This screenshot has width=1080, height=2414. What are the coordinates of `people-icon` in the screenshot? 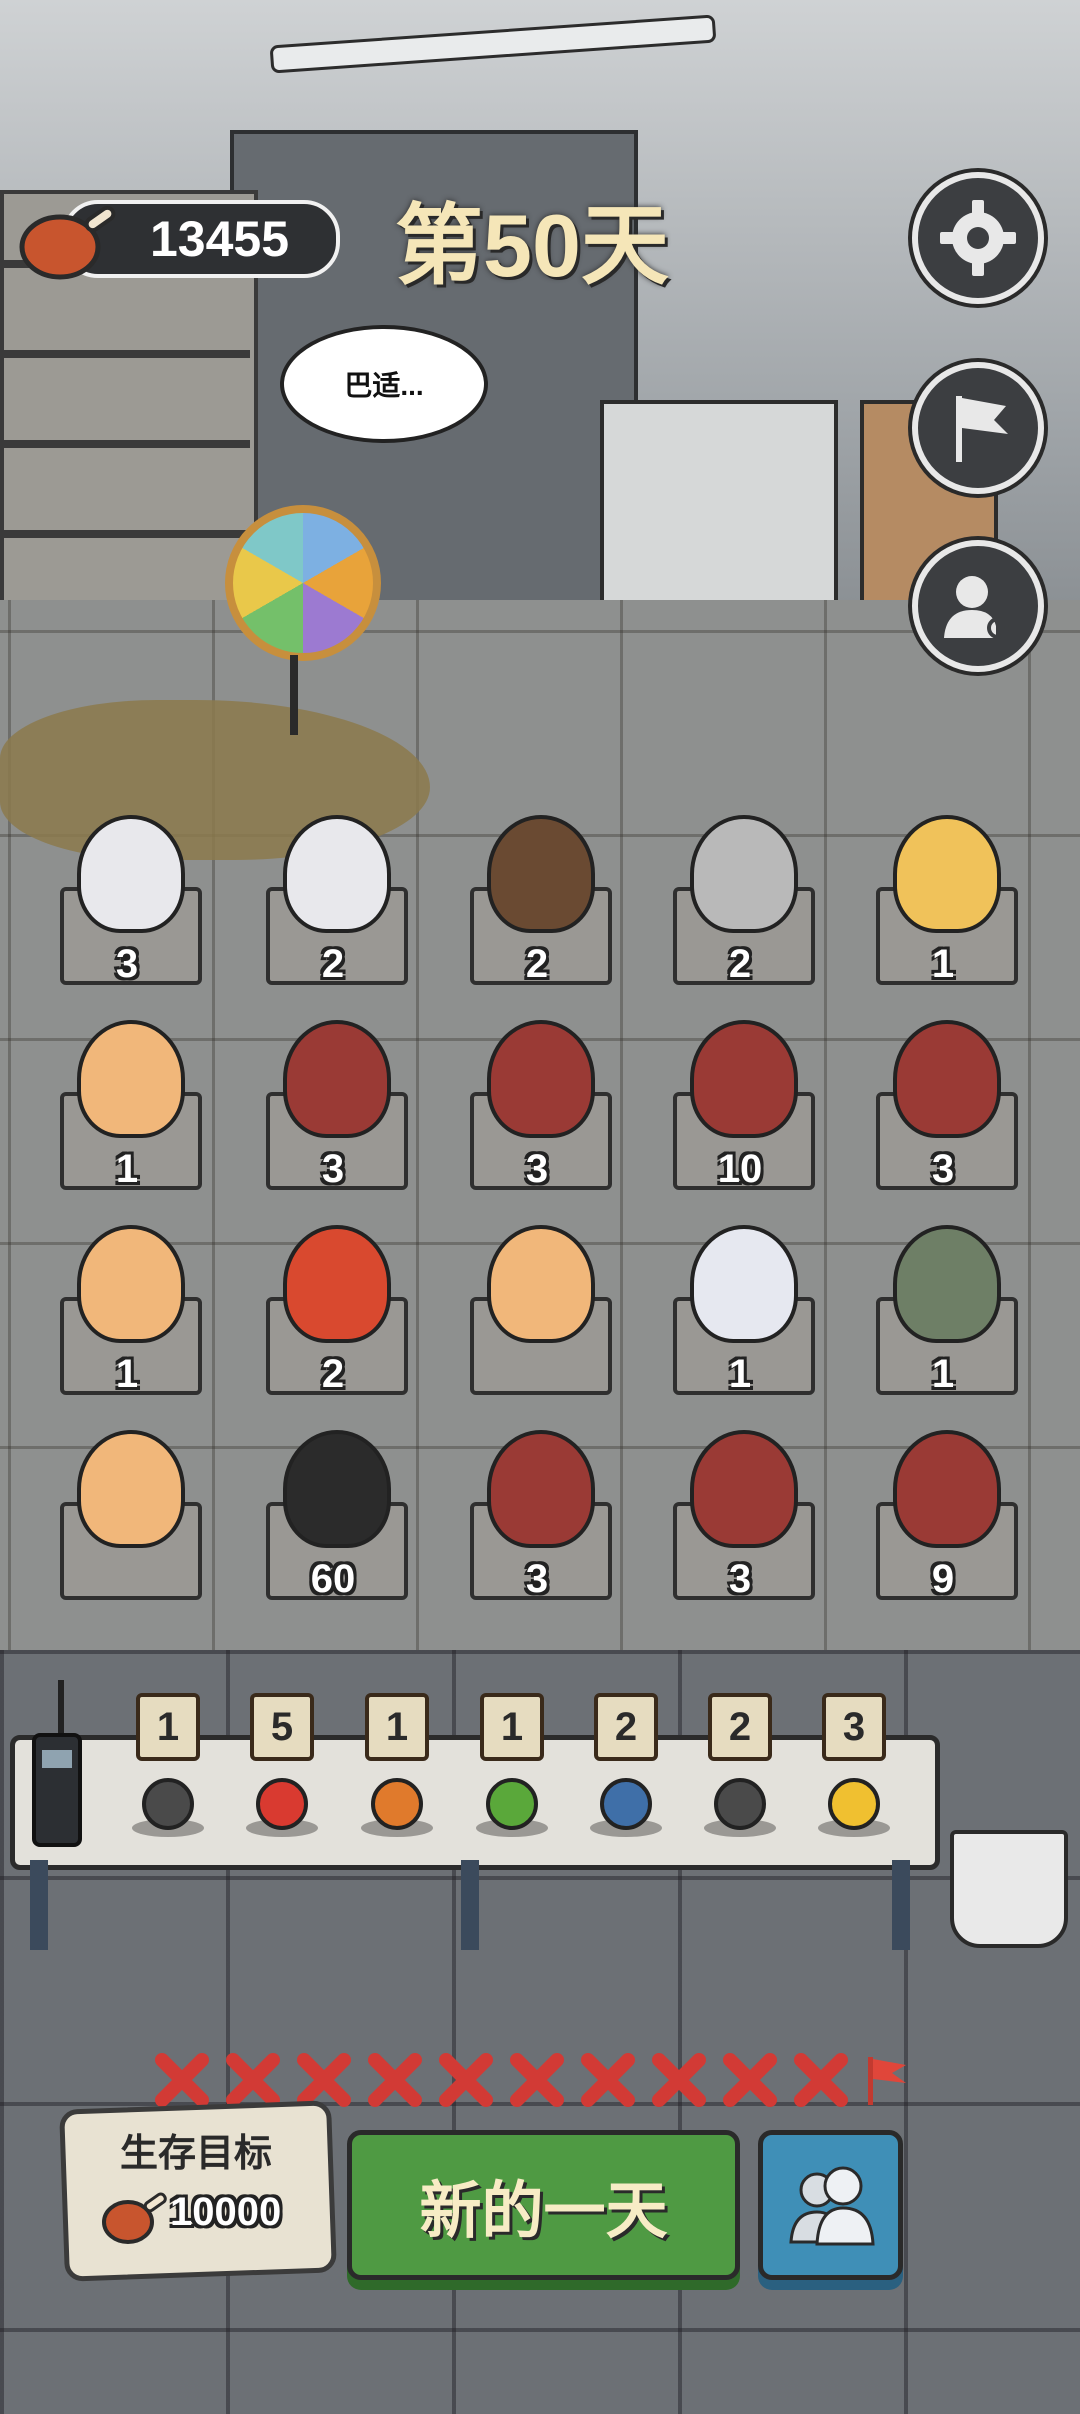 It's located at (831, 2206).